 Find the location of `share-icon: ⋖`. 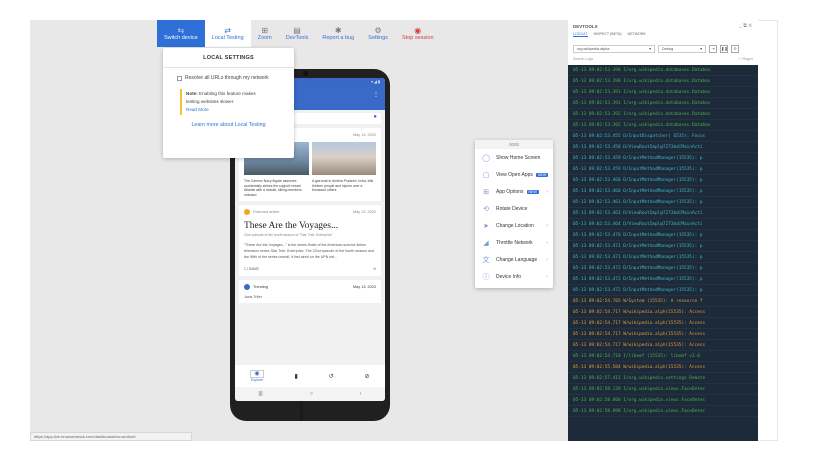

share-icon: ⋖ is located at coordinates (374, 268).